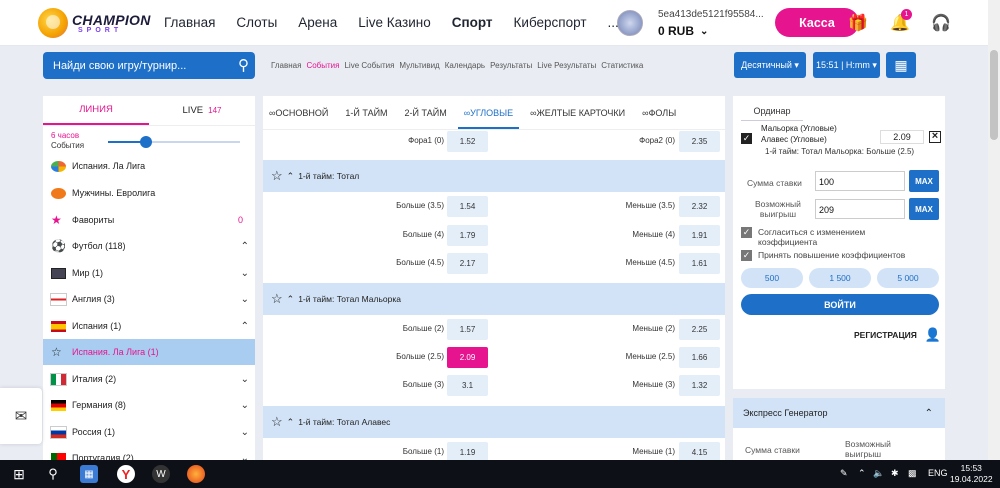 The image size is (1000, 488). Describe the element at coordinates (566, 65) in the screenshot. I see `crumb-live-results: Live Результаты` at that location.